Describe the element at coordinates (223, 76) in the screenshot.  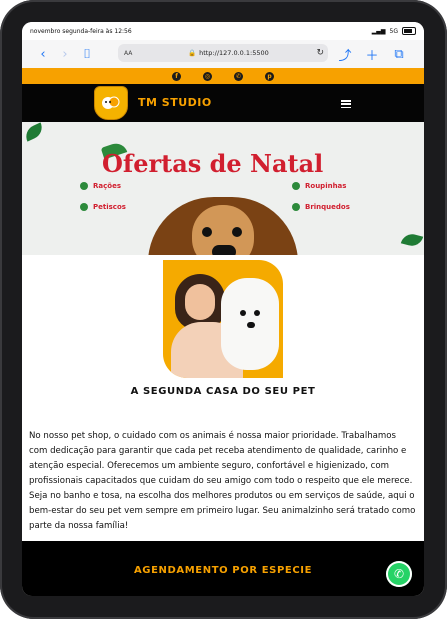
I see `social-bar: f ◎ ✆ p` at that location.